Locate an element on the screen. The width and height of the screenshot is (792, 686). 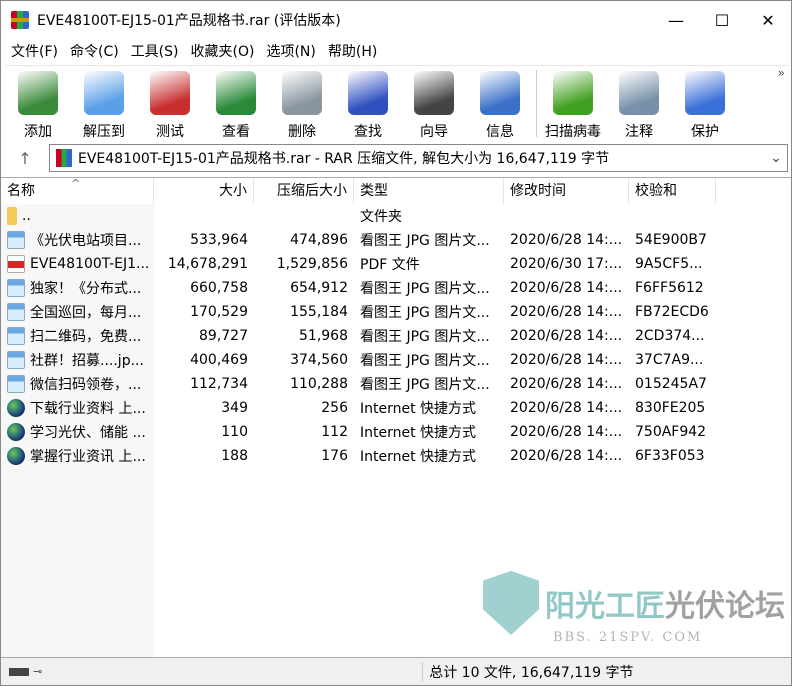
test-clipboard-icon is located at coordinates (170, 93).